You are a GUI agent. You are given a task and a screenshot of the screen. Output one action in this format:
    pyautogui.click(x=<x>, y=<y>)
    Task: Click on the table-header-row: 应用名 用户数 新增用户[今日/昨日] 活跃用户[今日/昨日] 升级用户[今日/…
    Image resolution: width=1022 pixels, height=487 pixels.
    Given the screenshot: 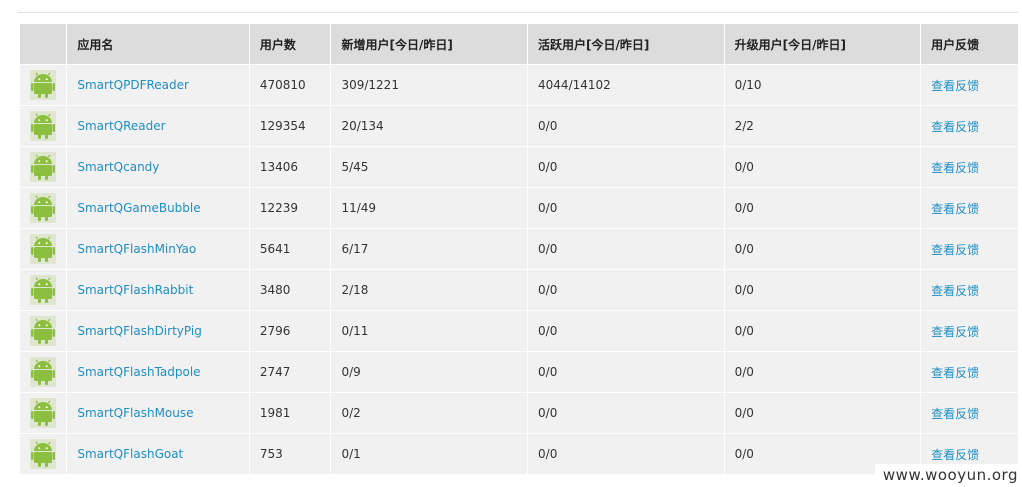 What is the action you would take?
    pyautogui.click(x=519, y=44)
    